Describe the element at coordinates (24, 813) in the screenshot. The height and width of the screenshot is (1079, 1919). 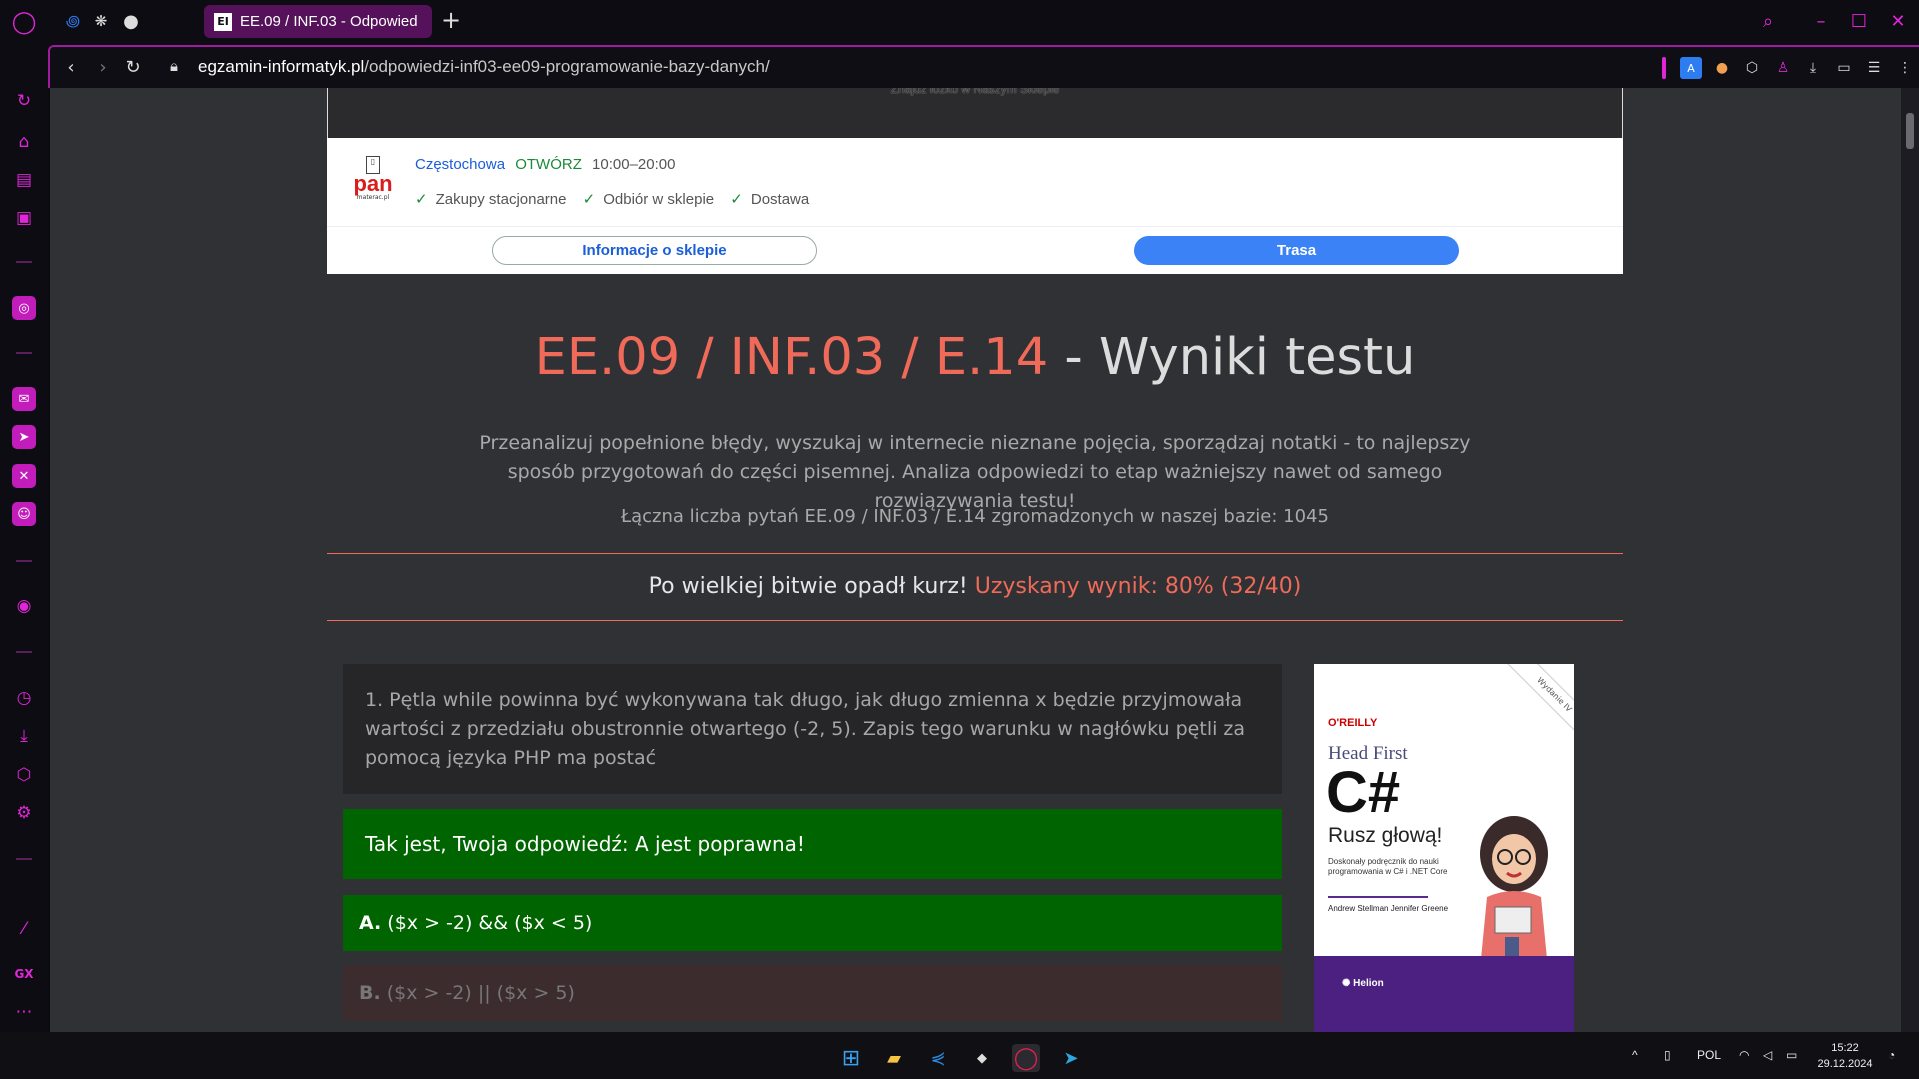
I see `settings-gear-icon: ⚙` at that location.